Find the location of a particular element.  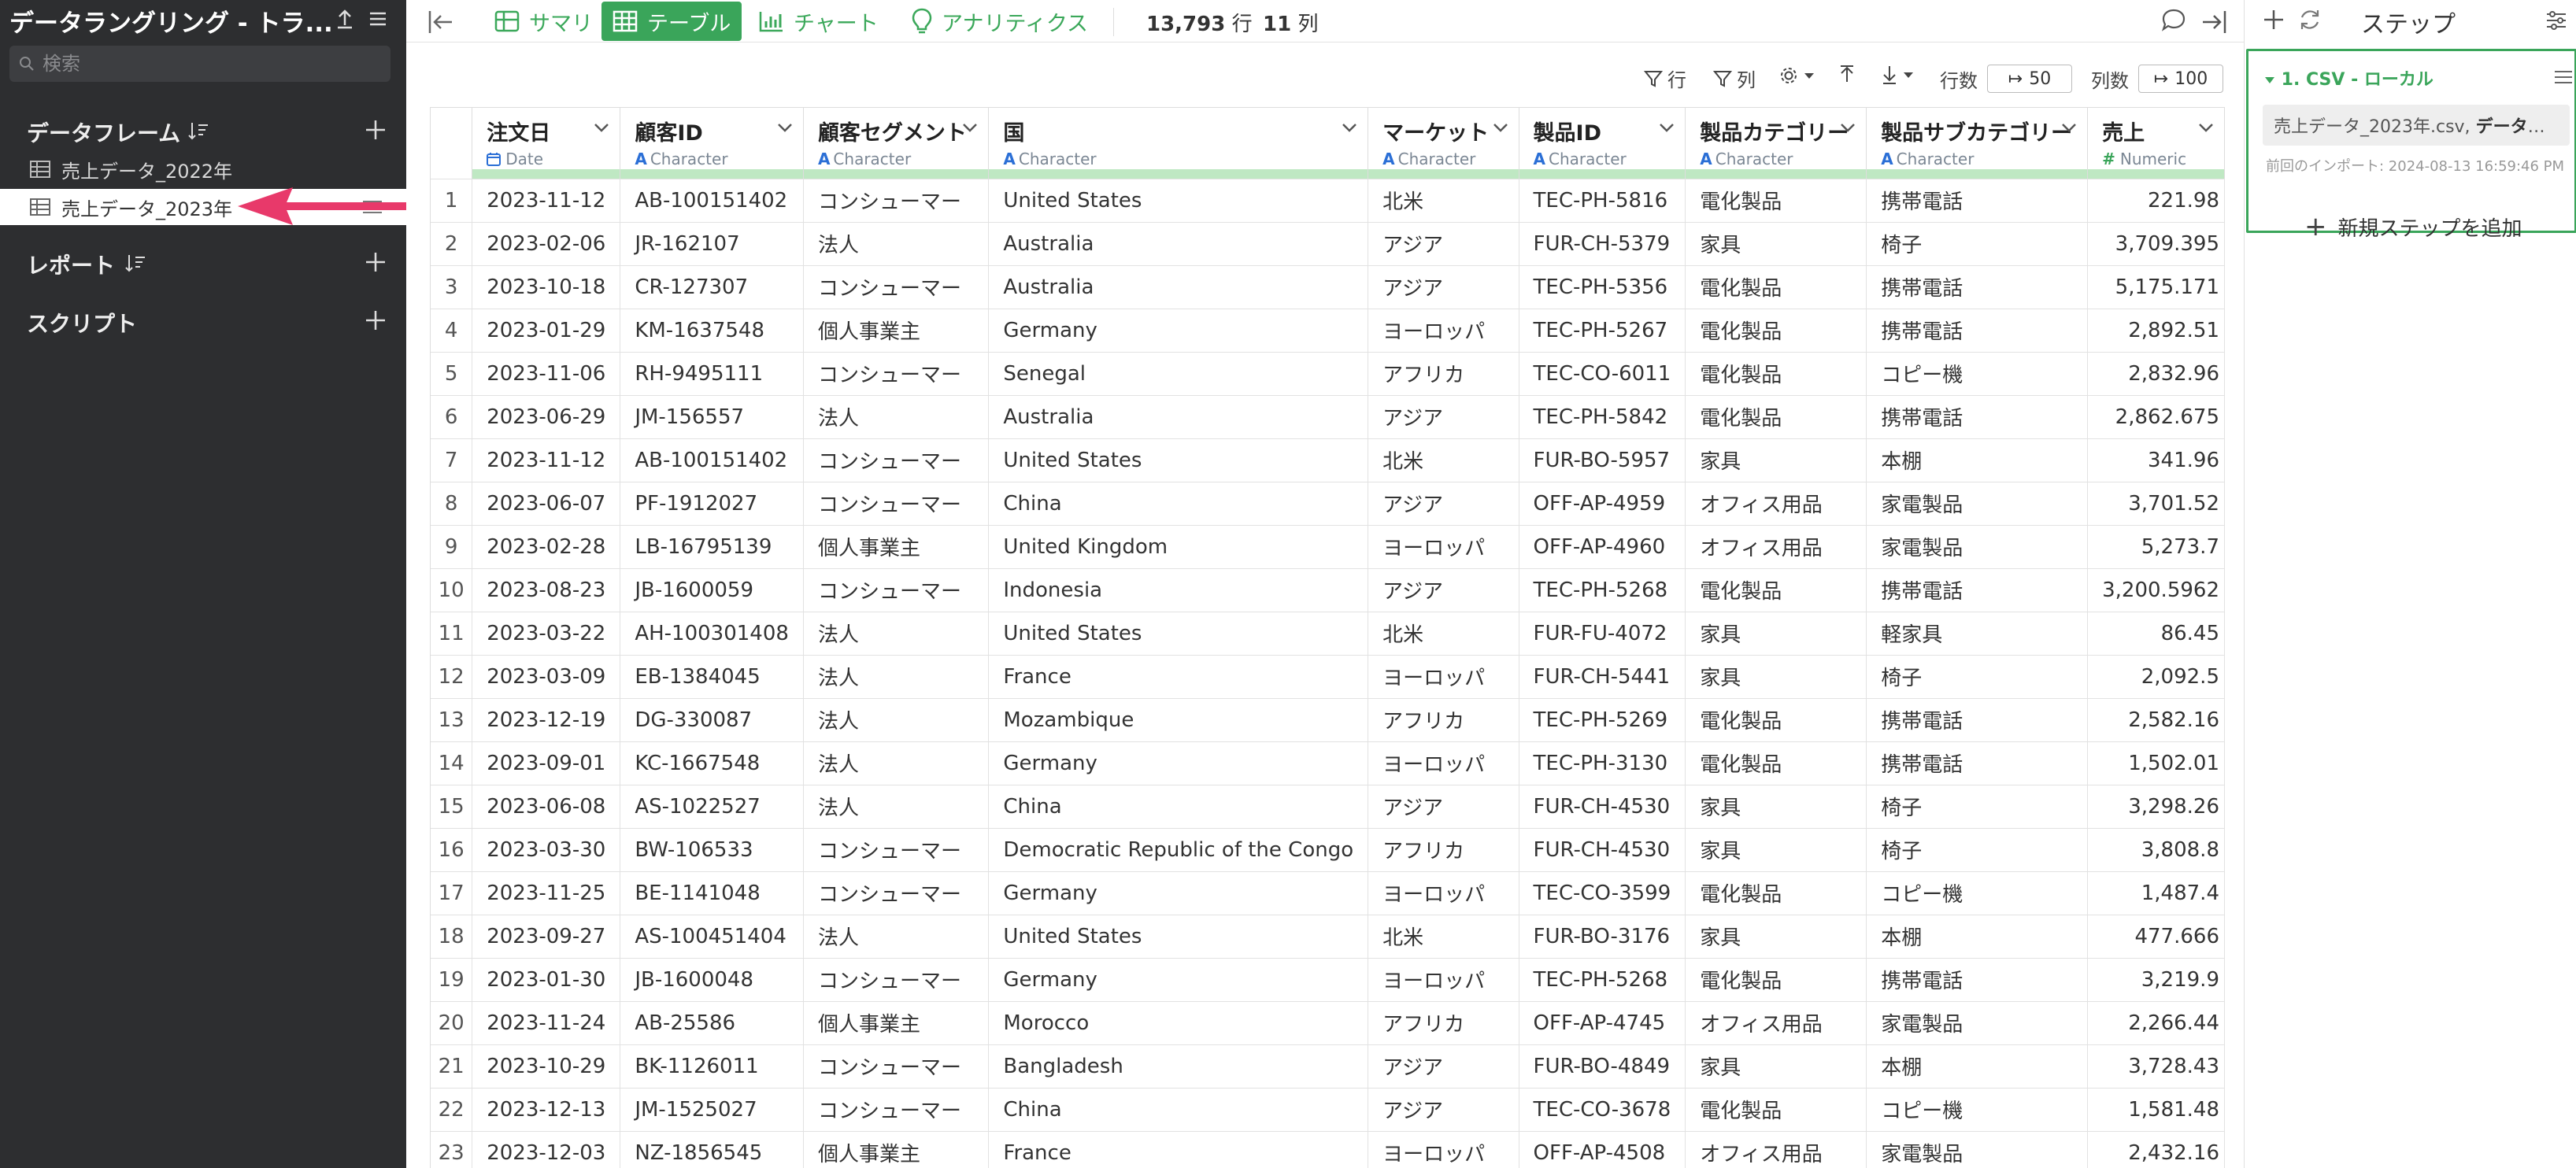

table-cell: CR-127307 is located at coordinates (712, 287).